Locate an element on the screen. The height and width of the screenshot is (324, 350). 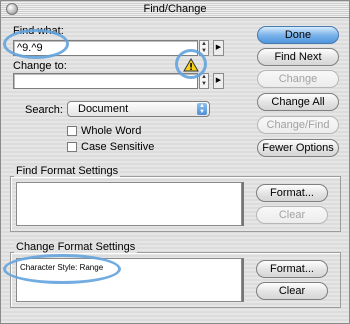
window-title: Find/Change is located at coordinates (175, 9).